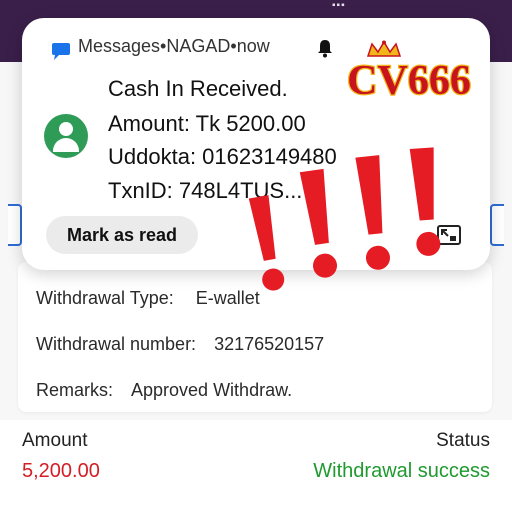  Describe the element at coordinates (198, 88) in the screenshot. I see `message-line-1: Cash In Received.` at that location.